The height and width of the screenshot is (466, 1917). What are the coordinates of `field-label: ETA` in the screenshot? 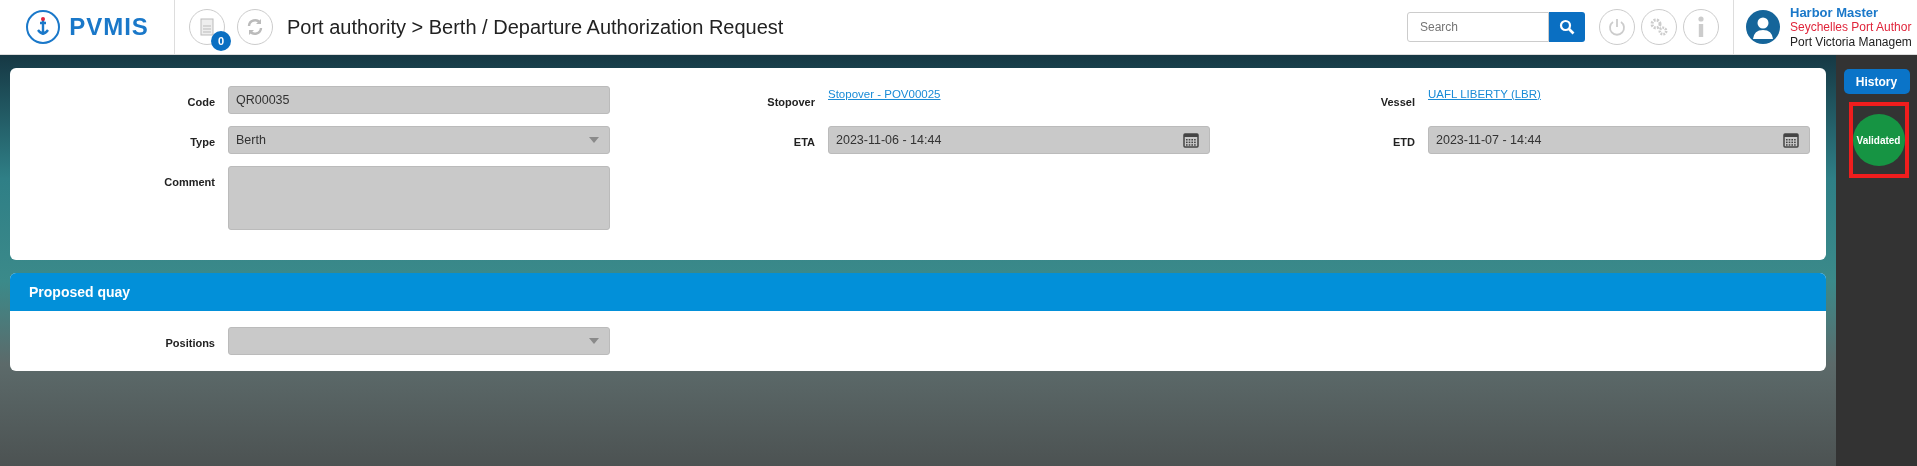 It's located at (803, 141).